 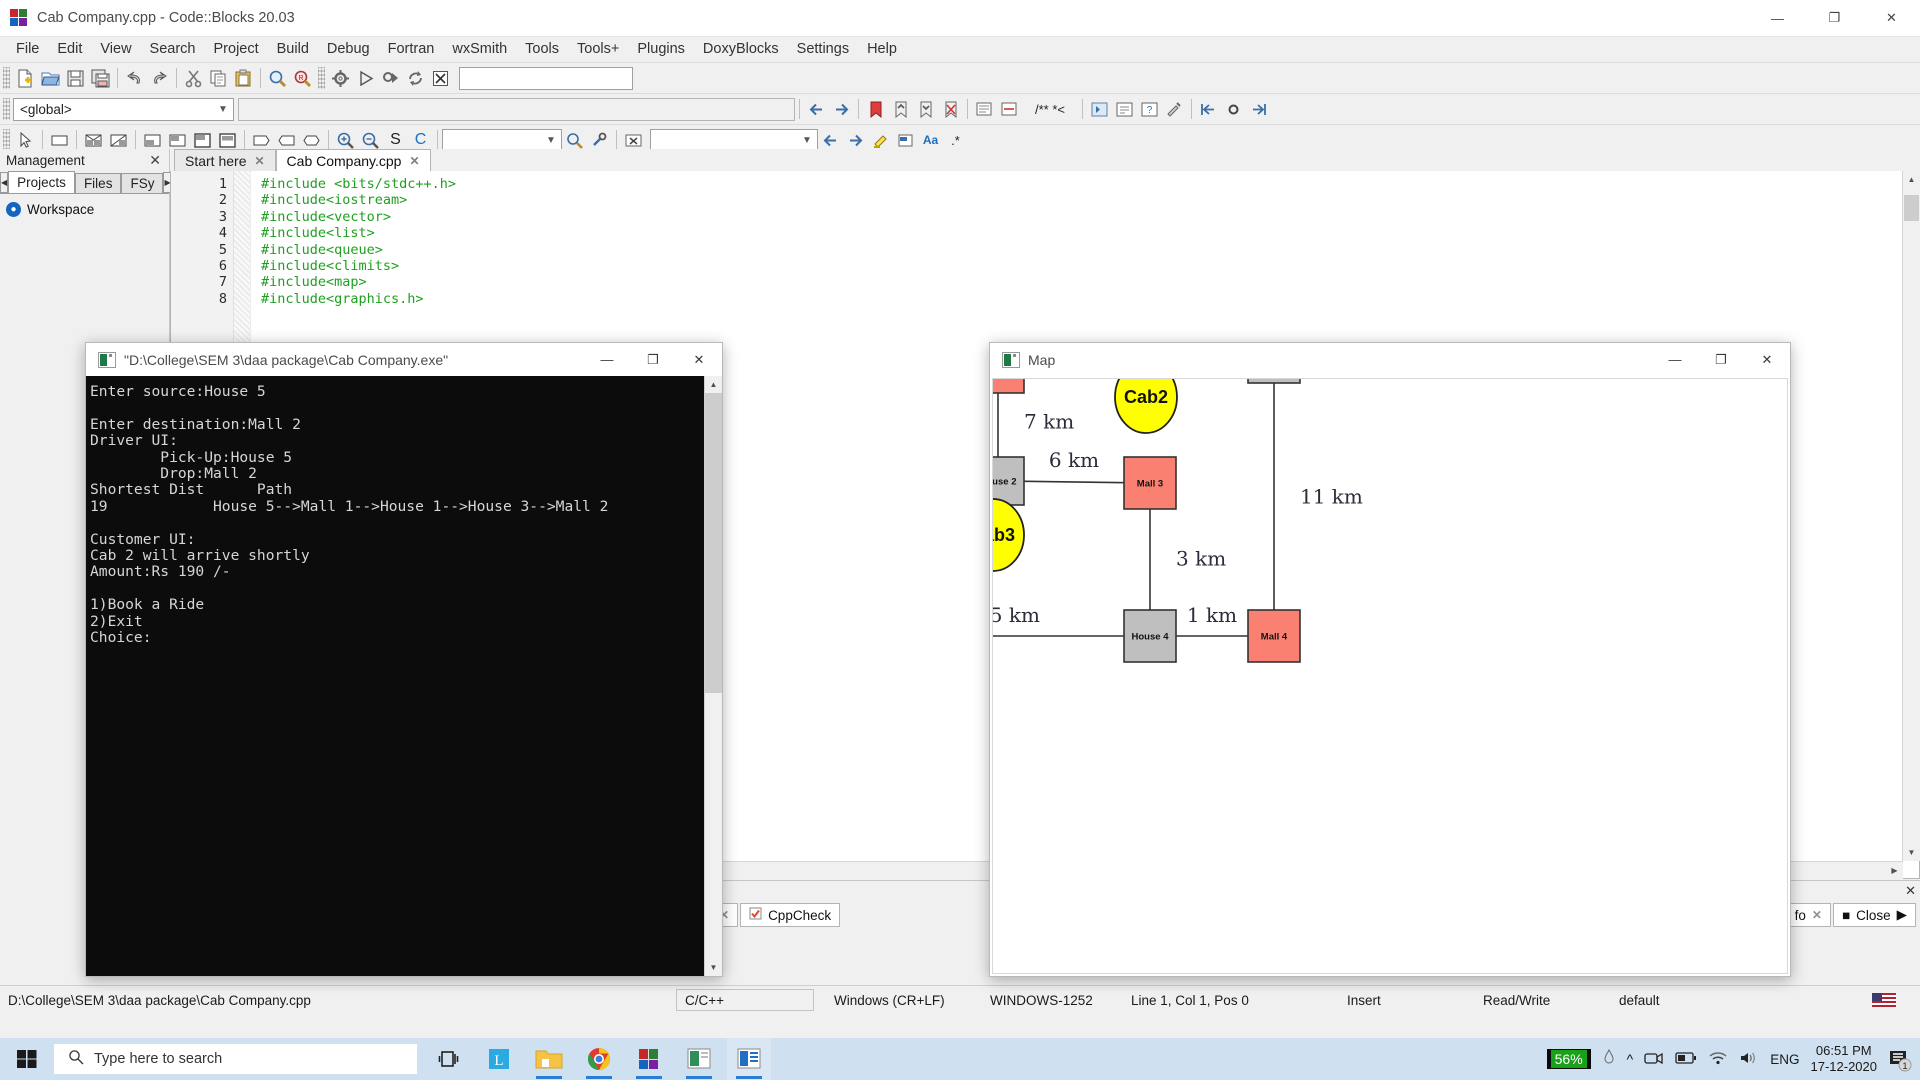 I want to click on camera-icon, so click(x=1654, y=1059).